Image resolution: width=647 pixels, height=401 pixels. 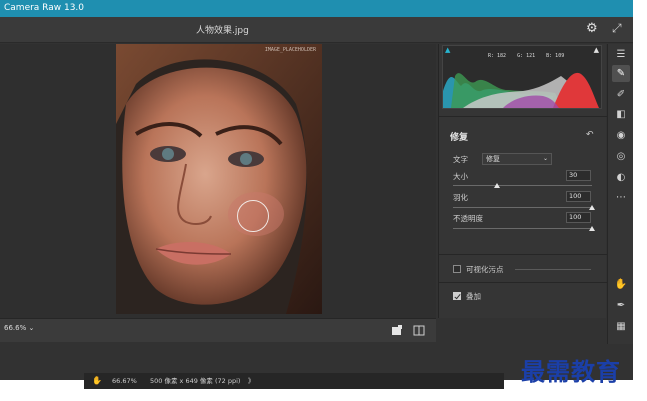 What do you see at coordinates (621, 197) in the screenshot?
I see `more-icon: ⋯` at bounding box center [621, 197].